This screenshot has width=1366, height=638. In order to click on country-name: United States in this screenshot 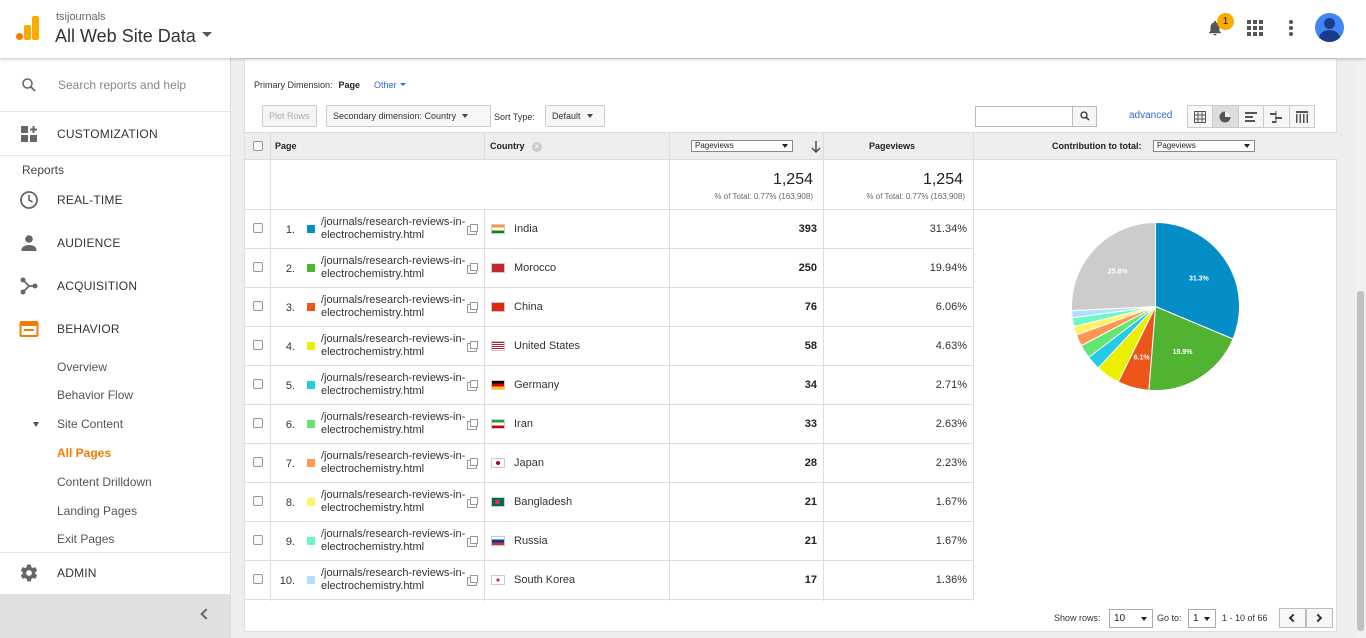, I will do `click(547, 346)`.